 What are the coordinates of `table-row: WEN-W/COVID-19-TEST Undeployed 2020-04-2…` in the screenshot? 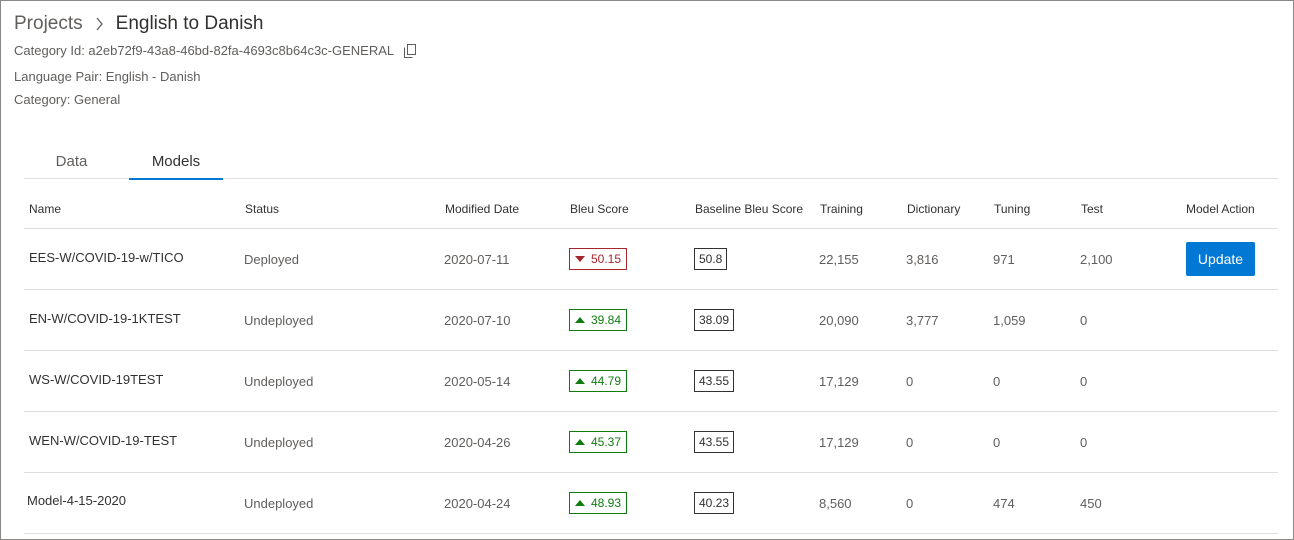 It's located at (651, 442).